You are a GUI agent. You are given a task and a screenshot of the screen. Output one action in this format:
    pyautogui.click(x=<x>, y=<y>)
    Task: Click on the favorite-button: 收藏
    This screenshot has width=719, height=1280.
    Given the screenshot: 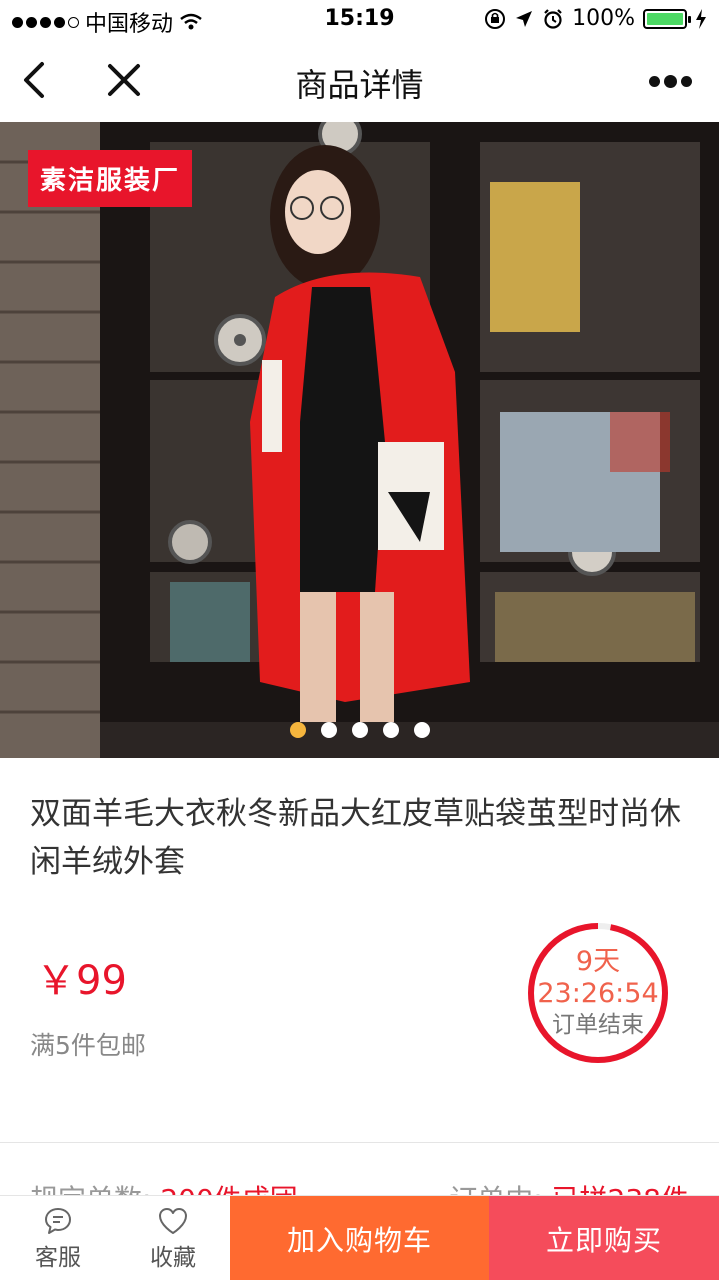 What is the action you would take?
    pyautogui.click(x=173, y=1238)
    